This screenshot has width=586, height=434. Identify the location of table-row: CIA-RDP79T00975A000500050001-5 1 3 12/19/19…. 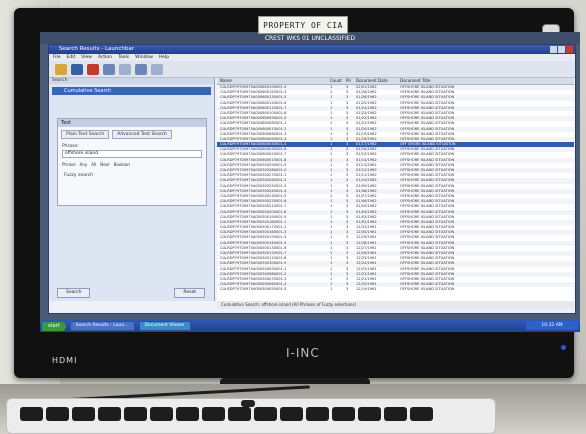
(395, 289).